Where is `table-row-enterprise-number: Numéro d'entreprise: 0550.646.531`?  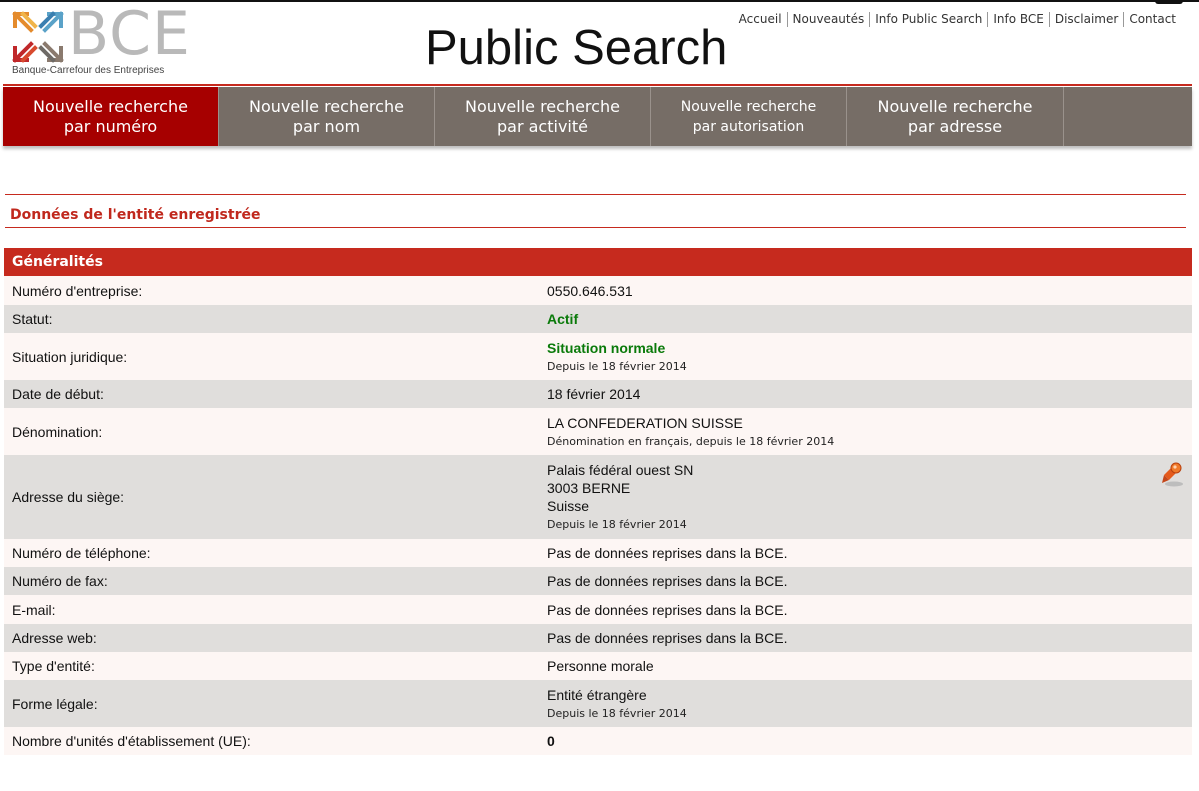
table-row-enterprise-number: Numéro d'entreprise: 0550.646.531 is located at coordinates (598, 290).